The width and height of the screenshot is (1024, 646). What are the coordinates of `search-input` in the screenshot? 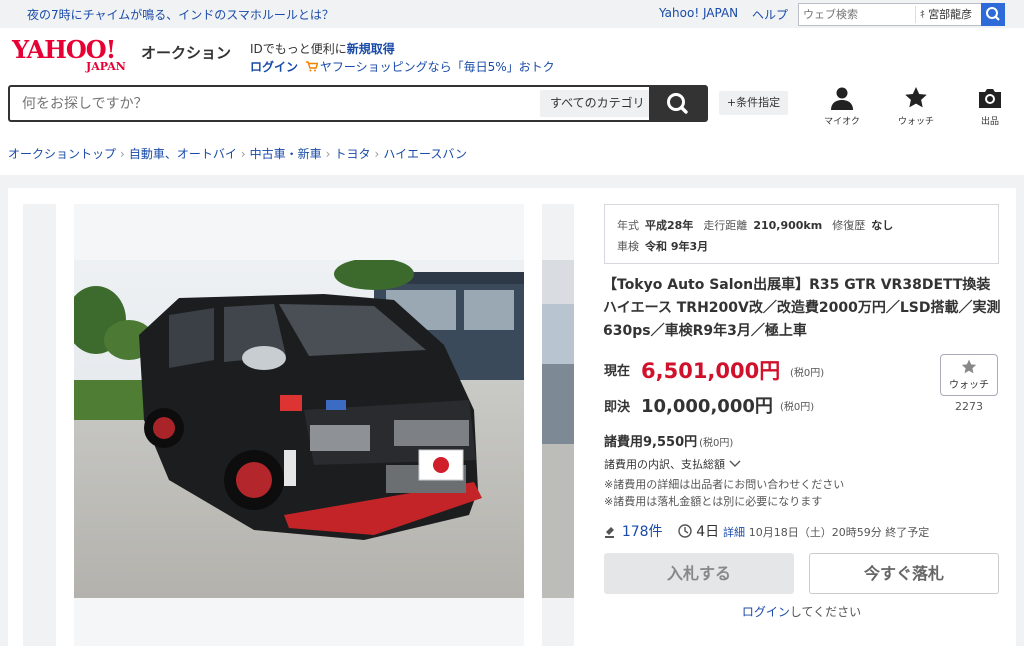 It's located at (275, 103).